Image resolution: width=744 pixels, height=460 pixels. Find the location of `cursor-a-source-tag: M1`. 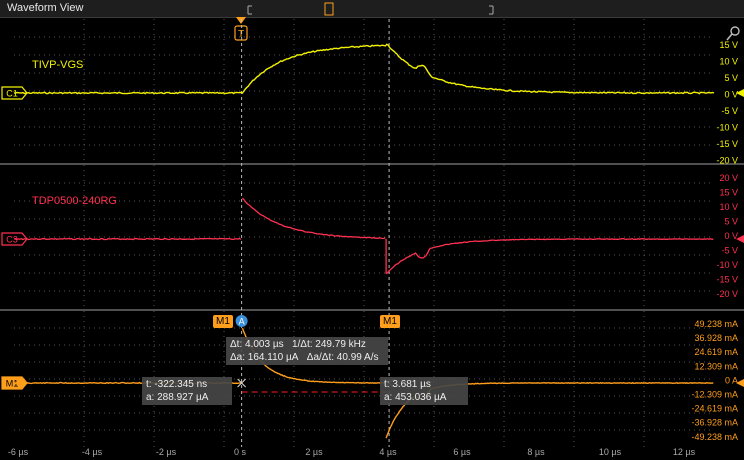

cursor-a-source-tag: M1 is located at coordinates (223, 321).